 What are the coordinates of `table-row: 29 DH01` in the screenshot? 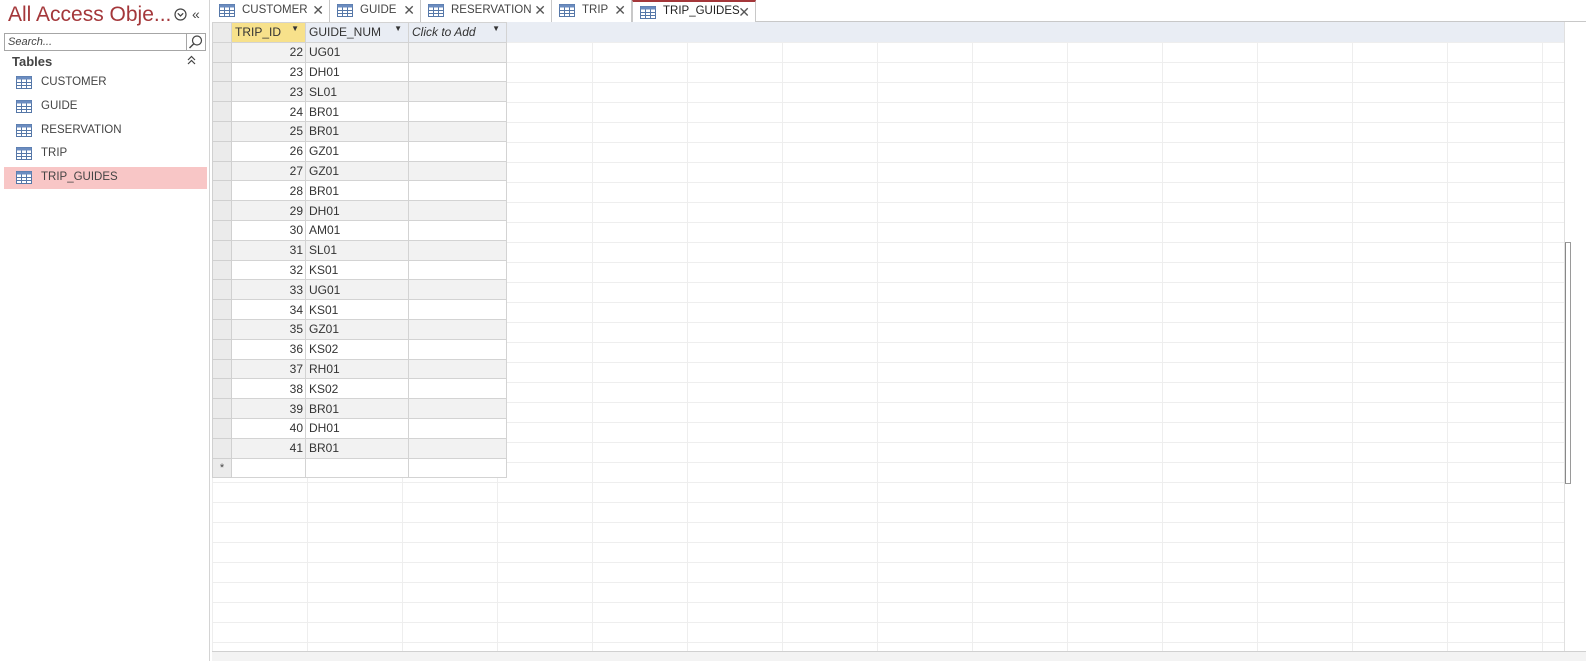 It's located at (359, 210).